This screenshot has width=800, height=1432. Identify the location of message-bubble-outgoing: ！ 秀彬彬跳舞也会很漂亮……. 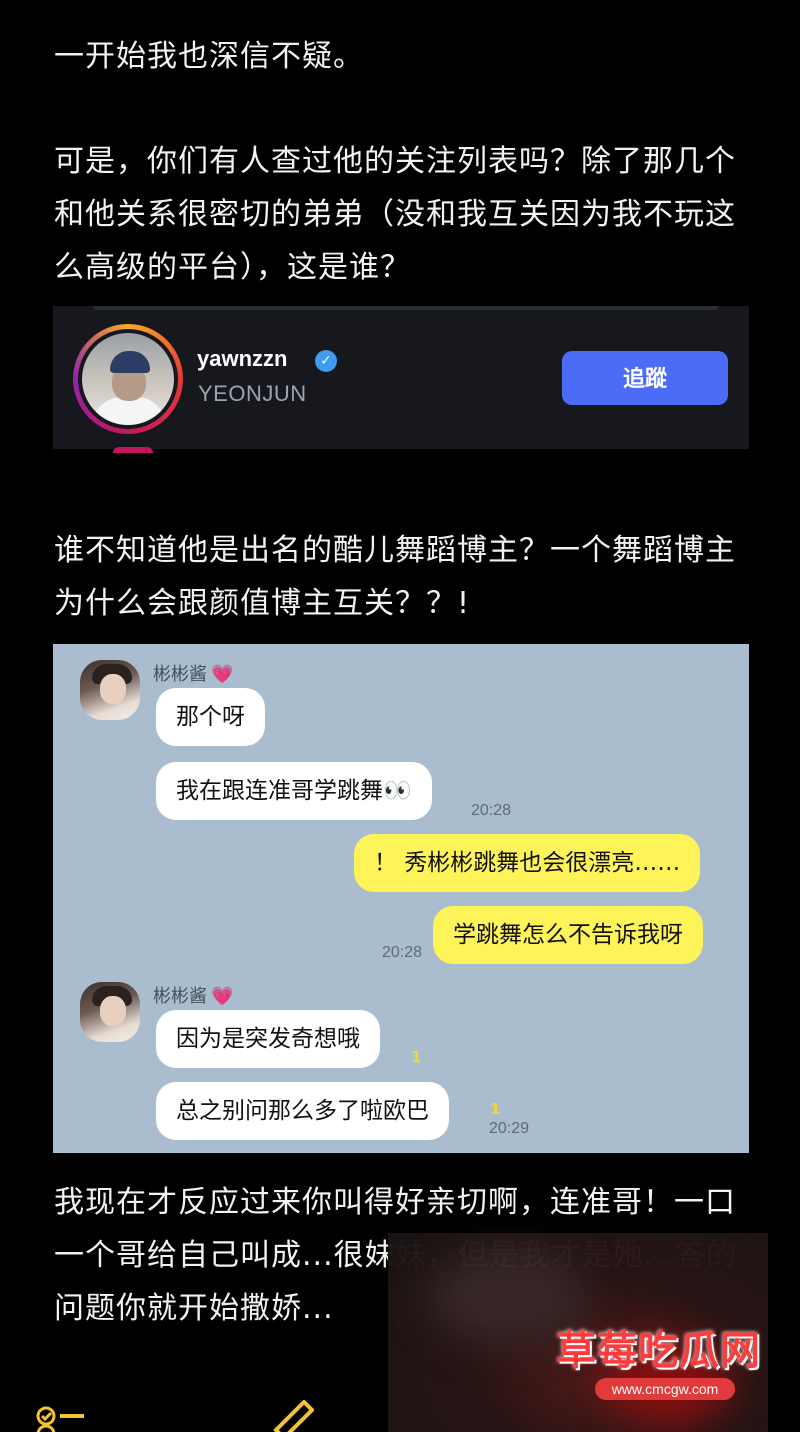
(527, 863).